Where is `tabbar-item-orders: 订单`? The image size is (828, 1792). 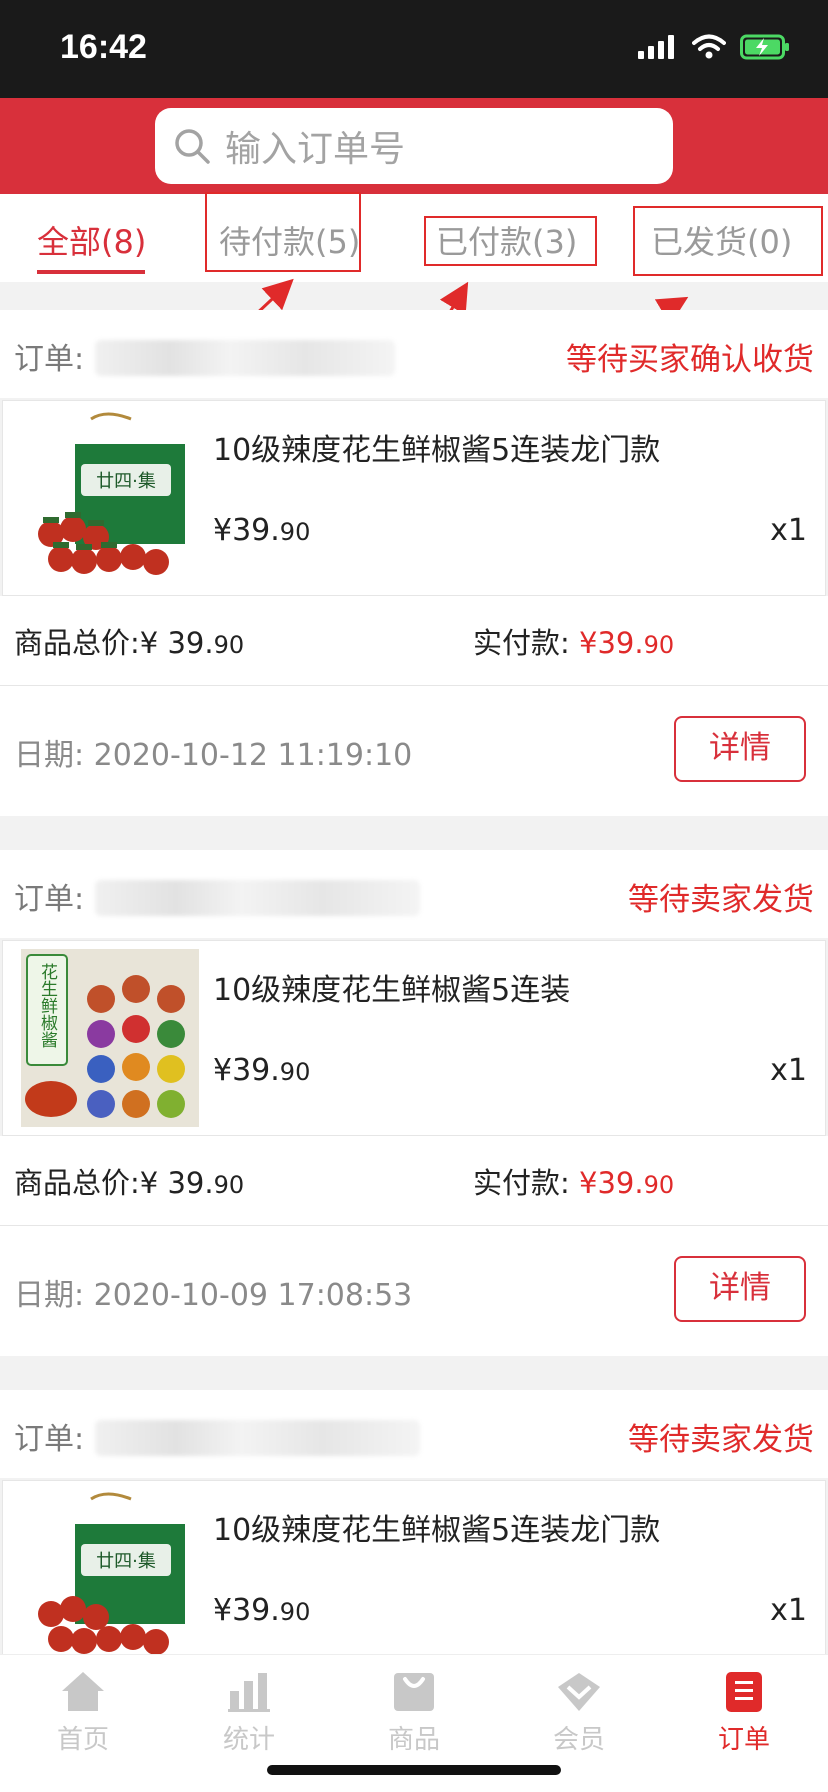 tabbar-item-orders: 订单 is located at coordinates (744, 1712).